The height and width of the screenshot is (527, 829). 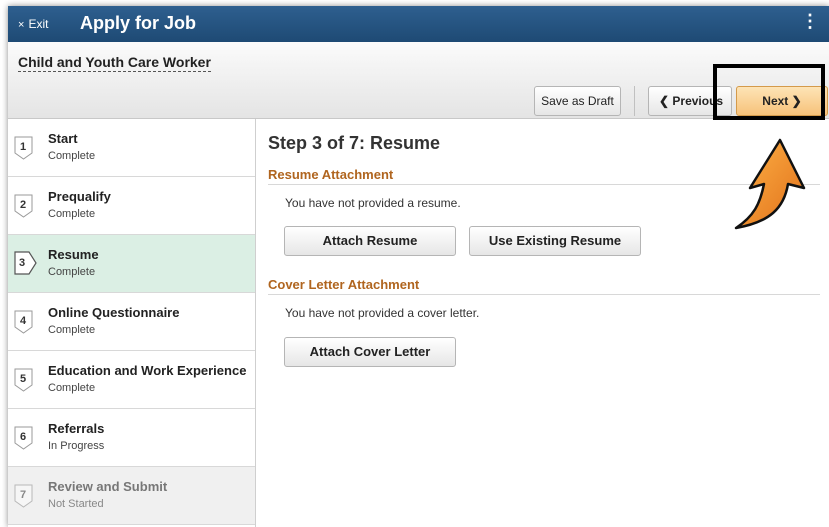 I want to click on step-name: Referrals, so click(x=76, y=428).